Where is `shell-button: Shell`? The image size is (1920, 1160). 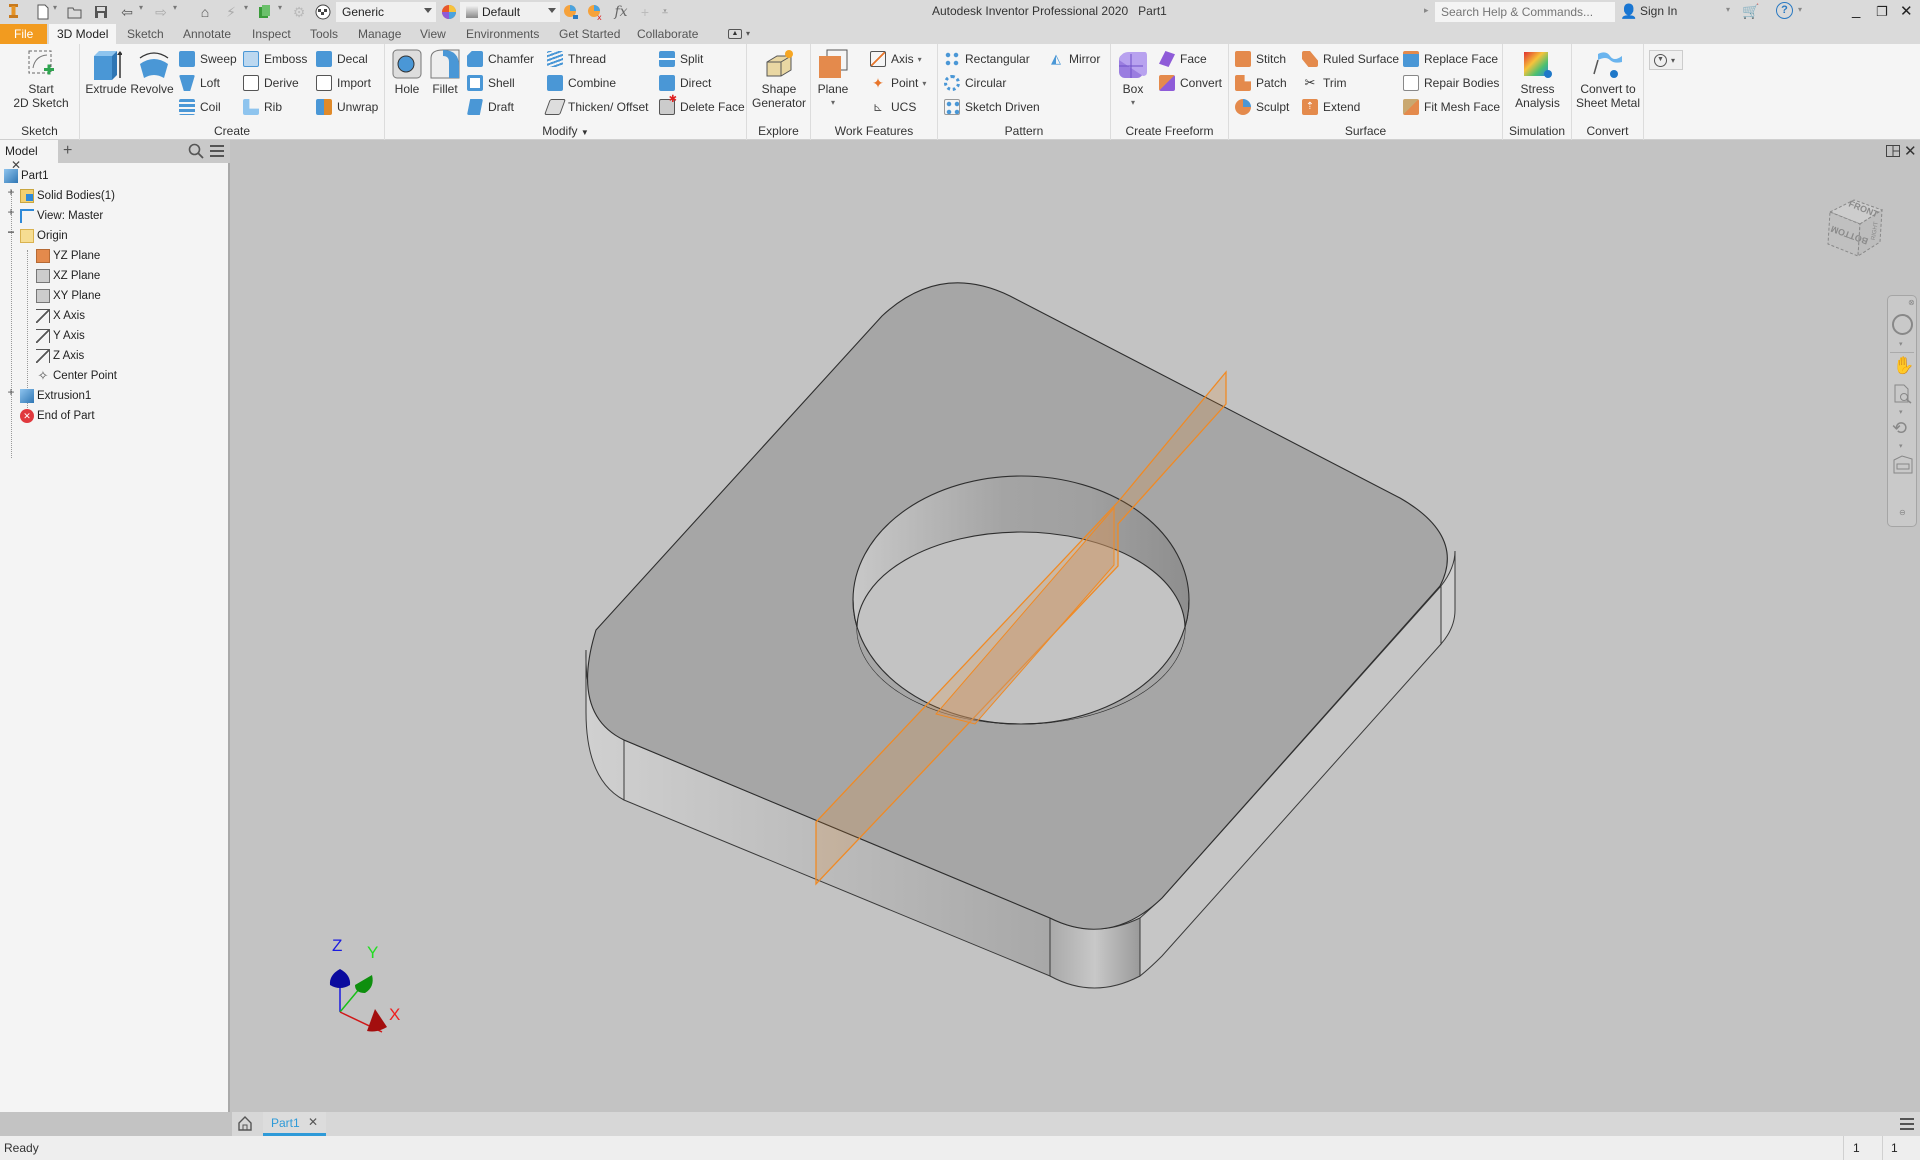
shell-button: Shell is located at coordinates (491, 83).